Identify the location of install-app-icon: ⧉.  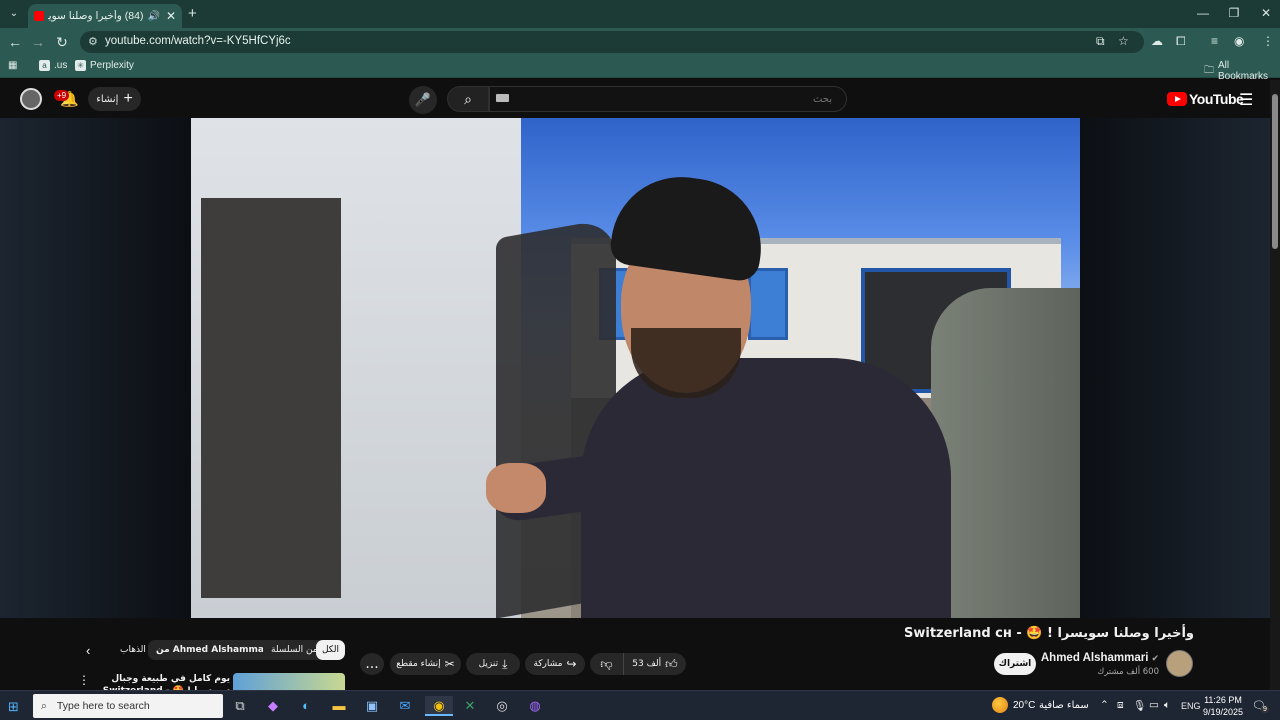
(1100, 41).